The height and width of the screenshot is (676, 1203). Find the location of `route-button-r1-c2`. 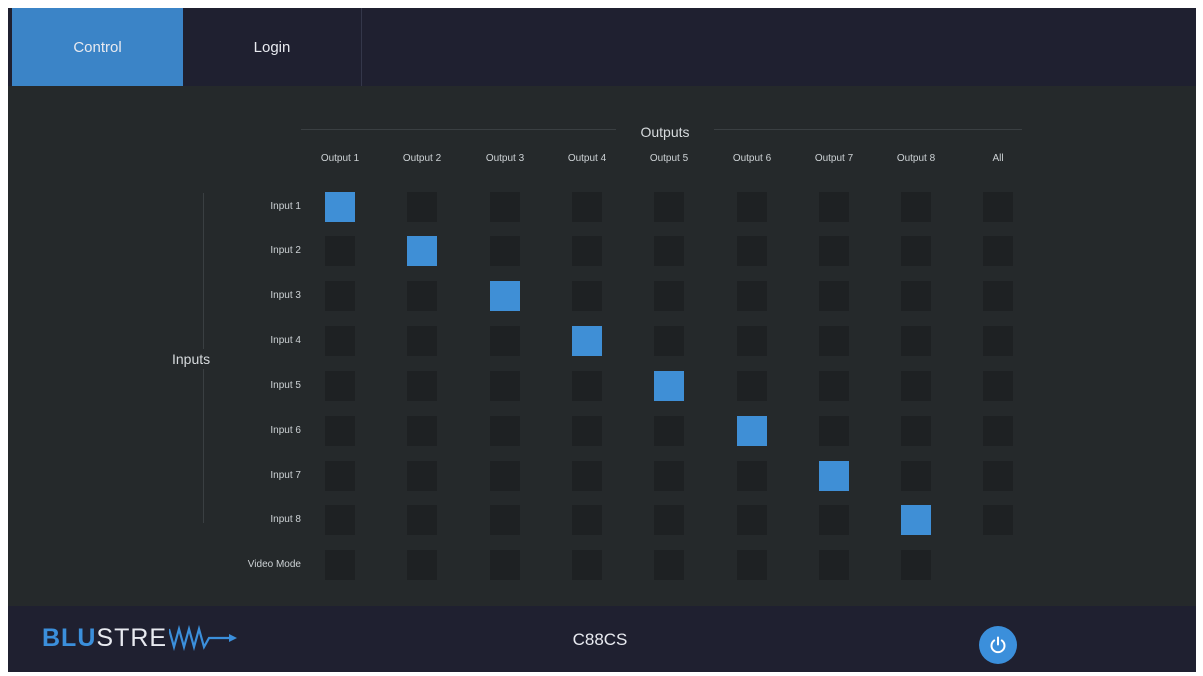

route-button-r1-c2 is located at coordinates (422, 207).